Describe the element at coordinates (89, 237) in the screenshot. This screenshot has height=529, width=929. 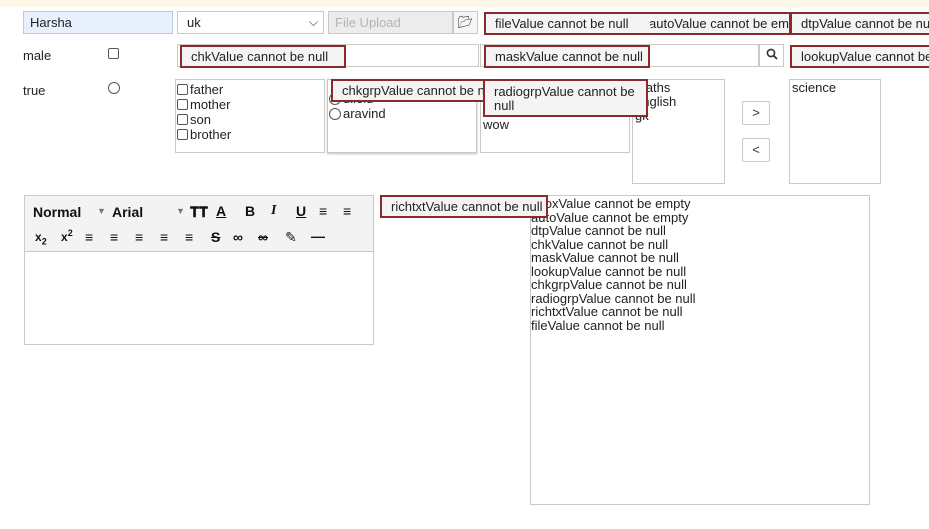
I see `outdent-icon: ≡` at that location.